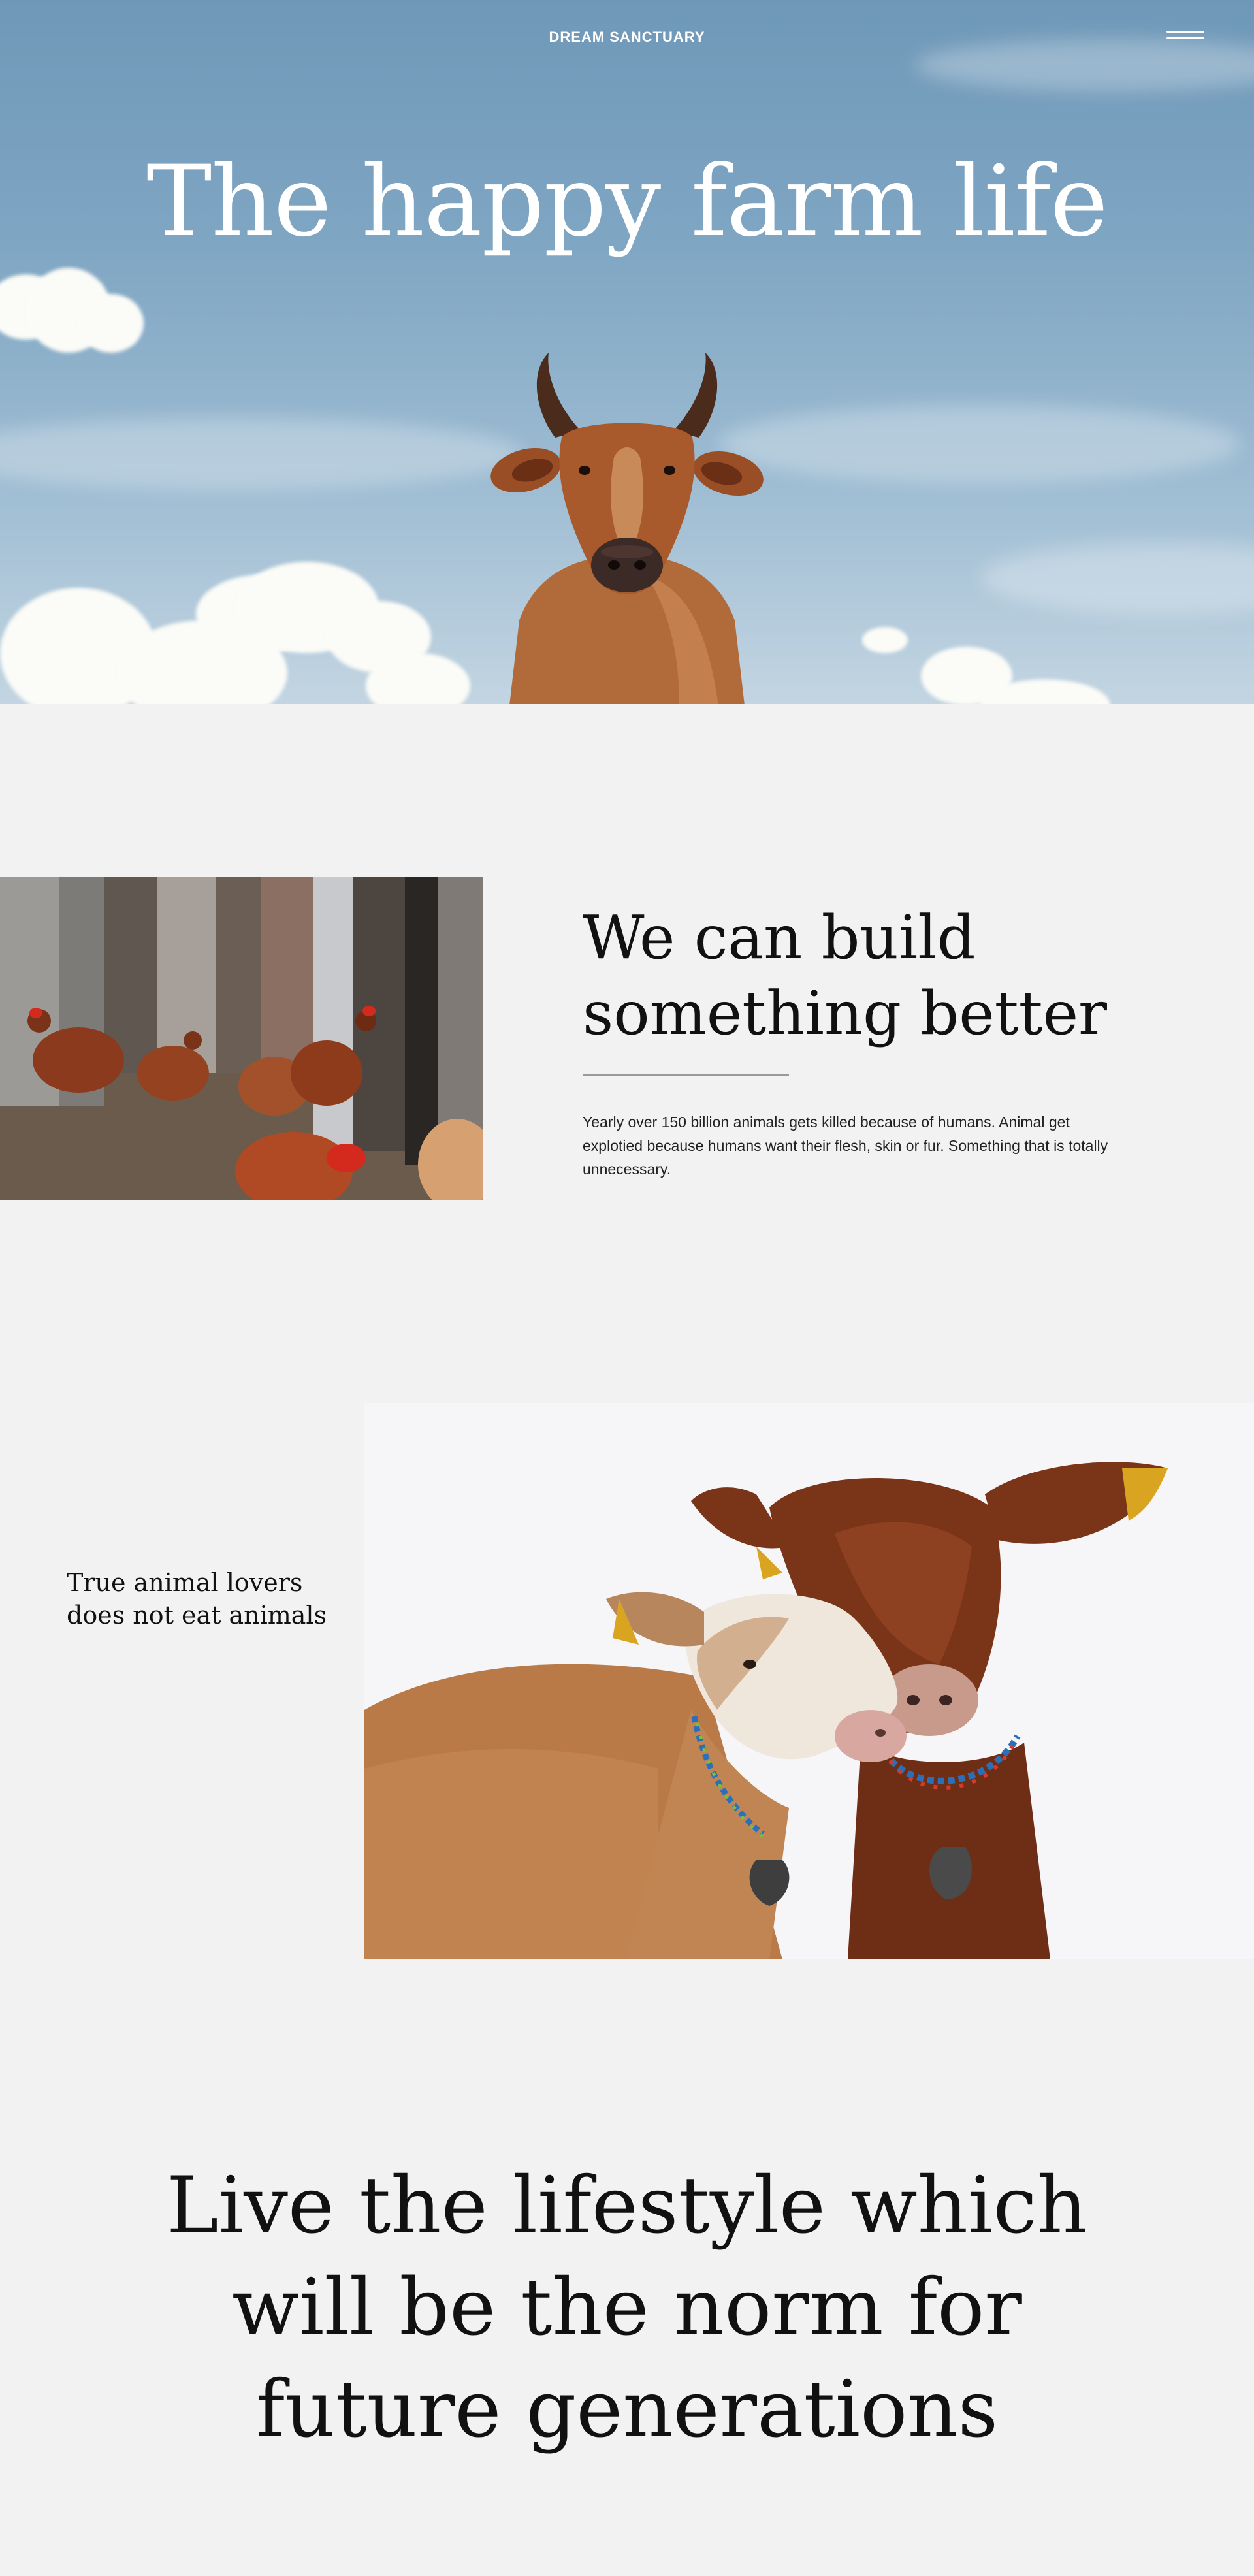 The height and width of the screenshot is (2576, 1254). What do you see at coordinates (241, 1038) in the screenshot?
I see `chickens-photo` at bounding box center [241, 1038].